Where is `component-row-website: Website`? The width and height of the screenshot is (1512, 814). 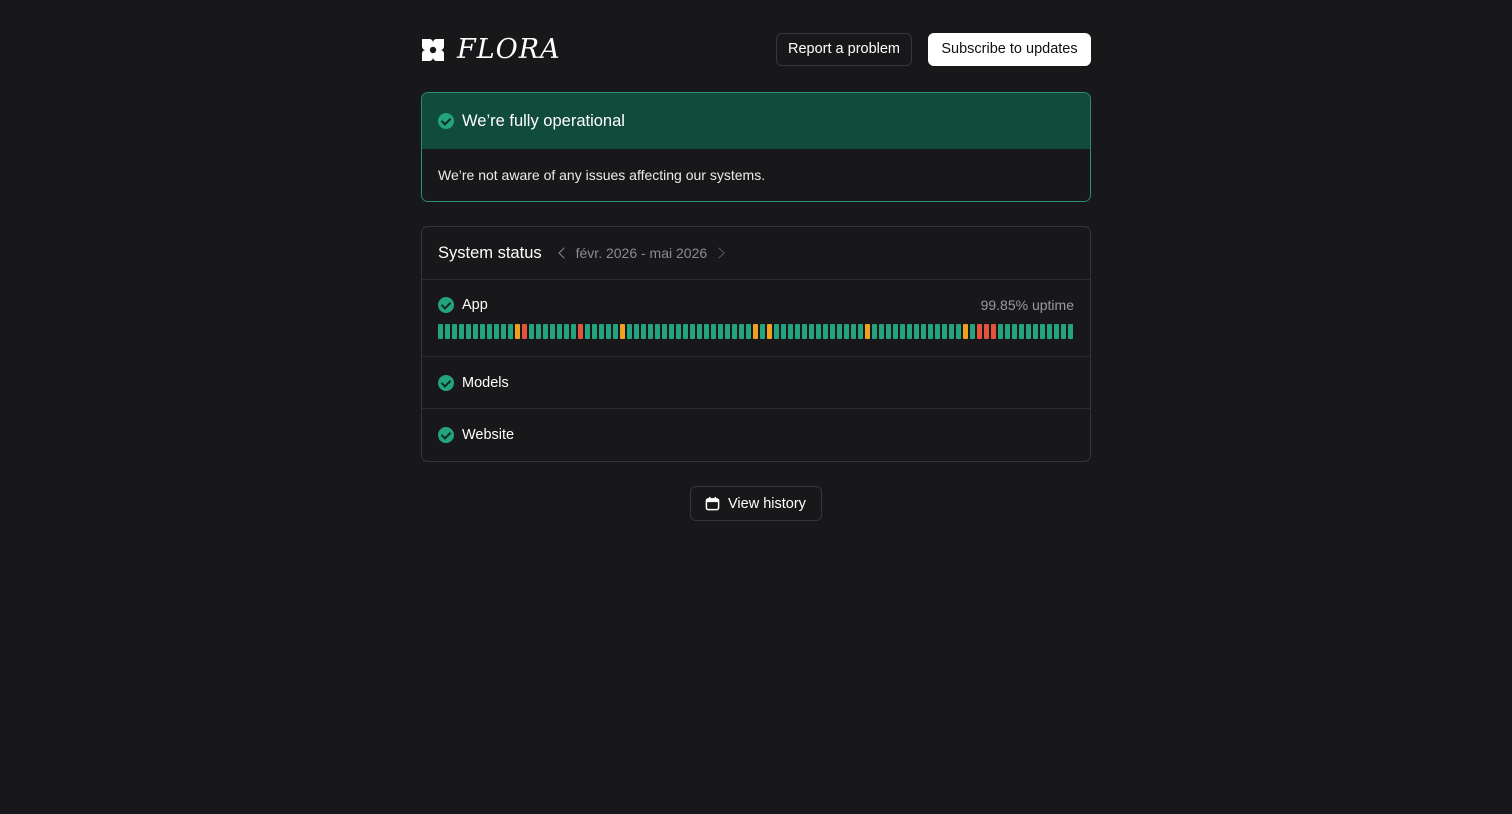
component-row-website: Website is located at coordinates (756, 435).